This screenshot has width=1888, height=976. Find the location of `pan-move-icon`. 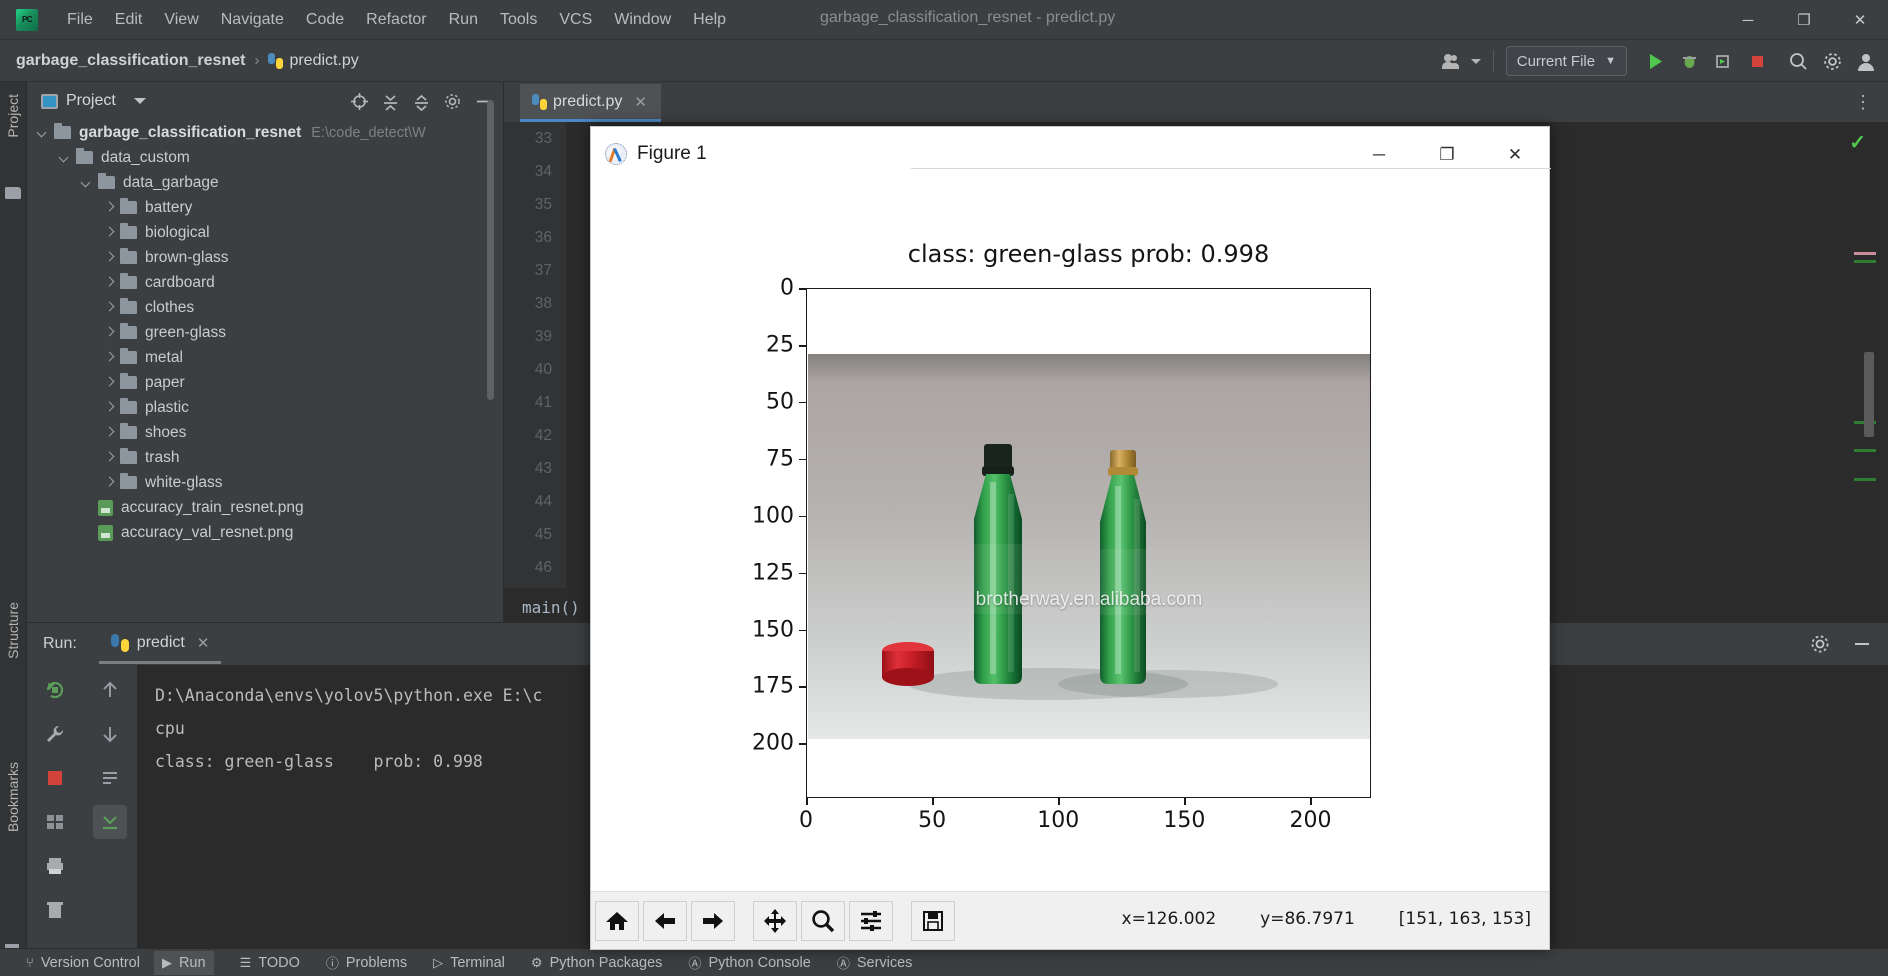

pan-move-icon is located at coordinates (775, 920).